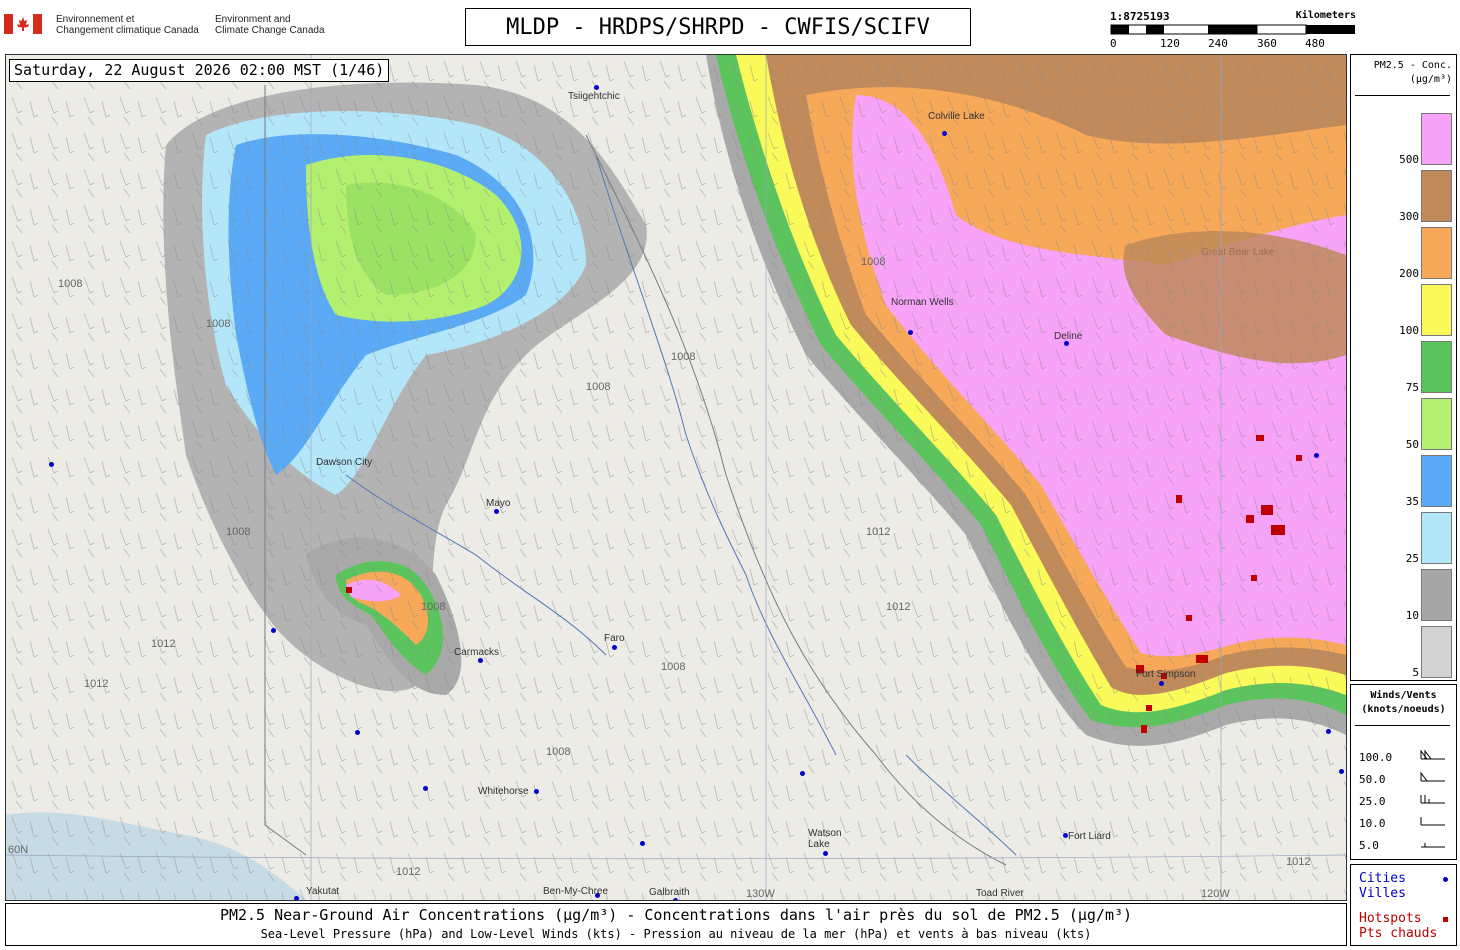 The height and width of the screenshot is (950, 1460). What do you see at coordinates (1412, 615) in the screenshot?
I see `legend-level-label: 10` at bounding box center [1412, 615].